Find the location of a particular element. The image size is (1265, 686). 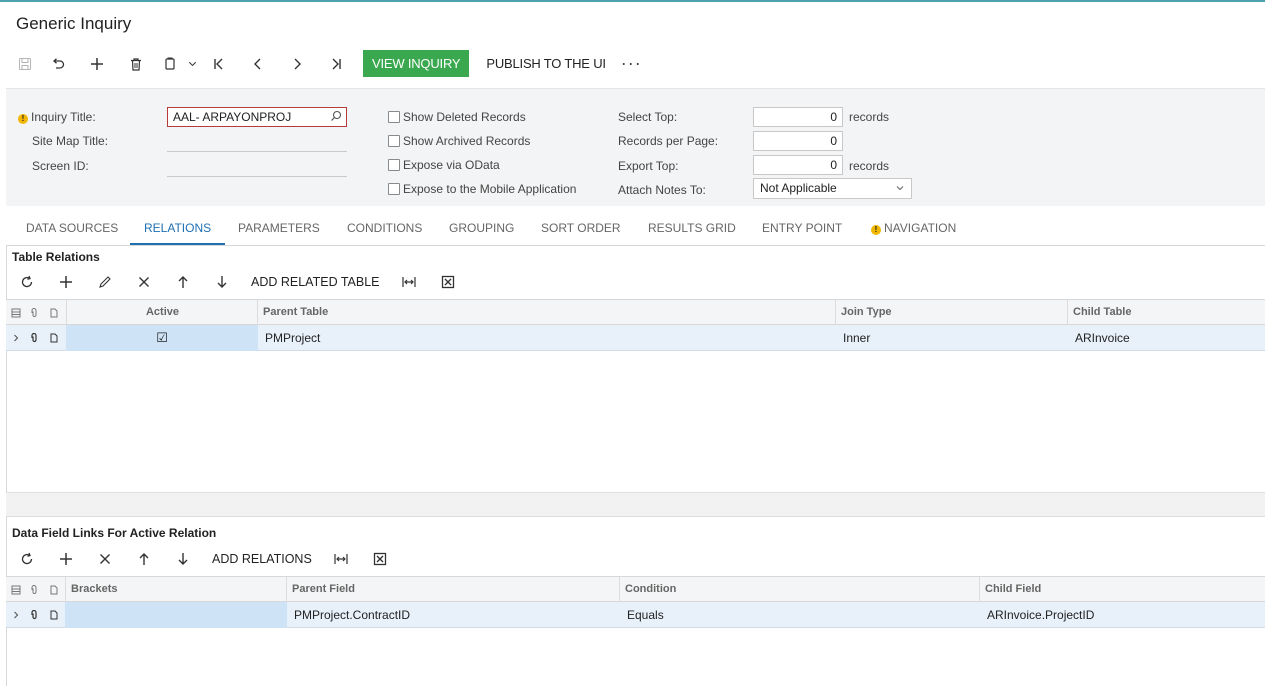

records-per-page-input: 0 is located at coordinates (798, 141).